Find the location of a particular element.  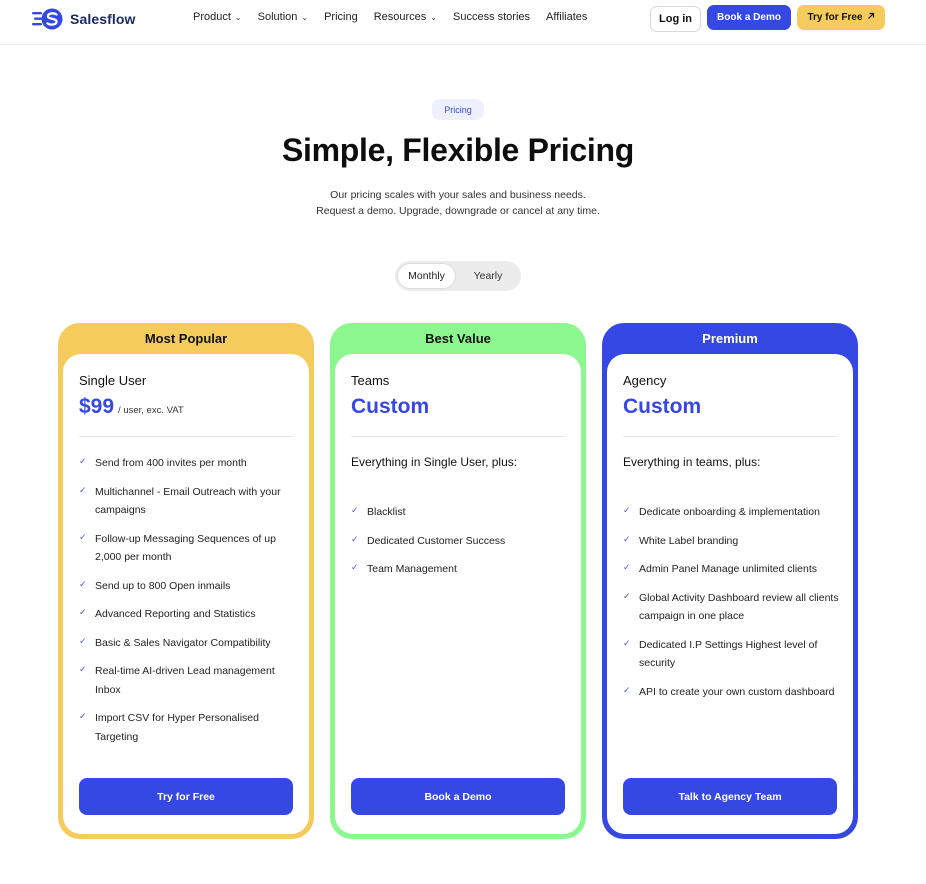

feature-text: Blacklist is located at coordinates (386, 512).